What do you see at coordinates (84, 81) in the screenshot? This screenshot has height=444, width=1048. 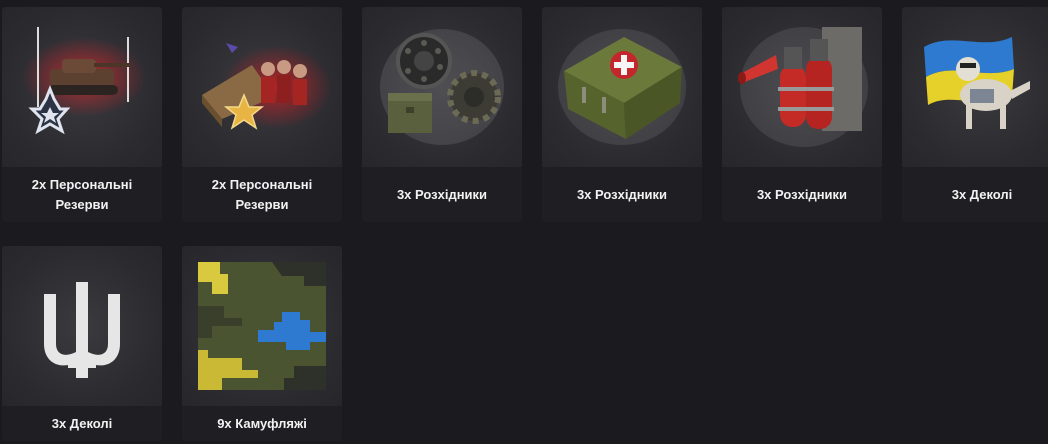 I see `personal-reserve-tank-star-icon` at bounding box center [84, 81].